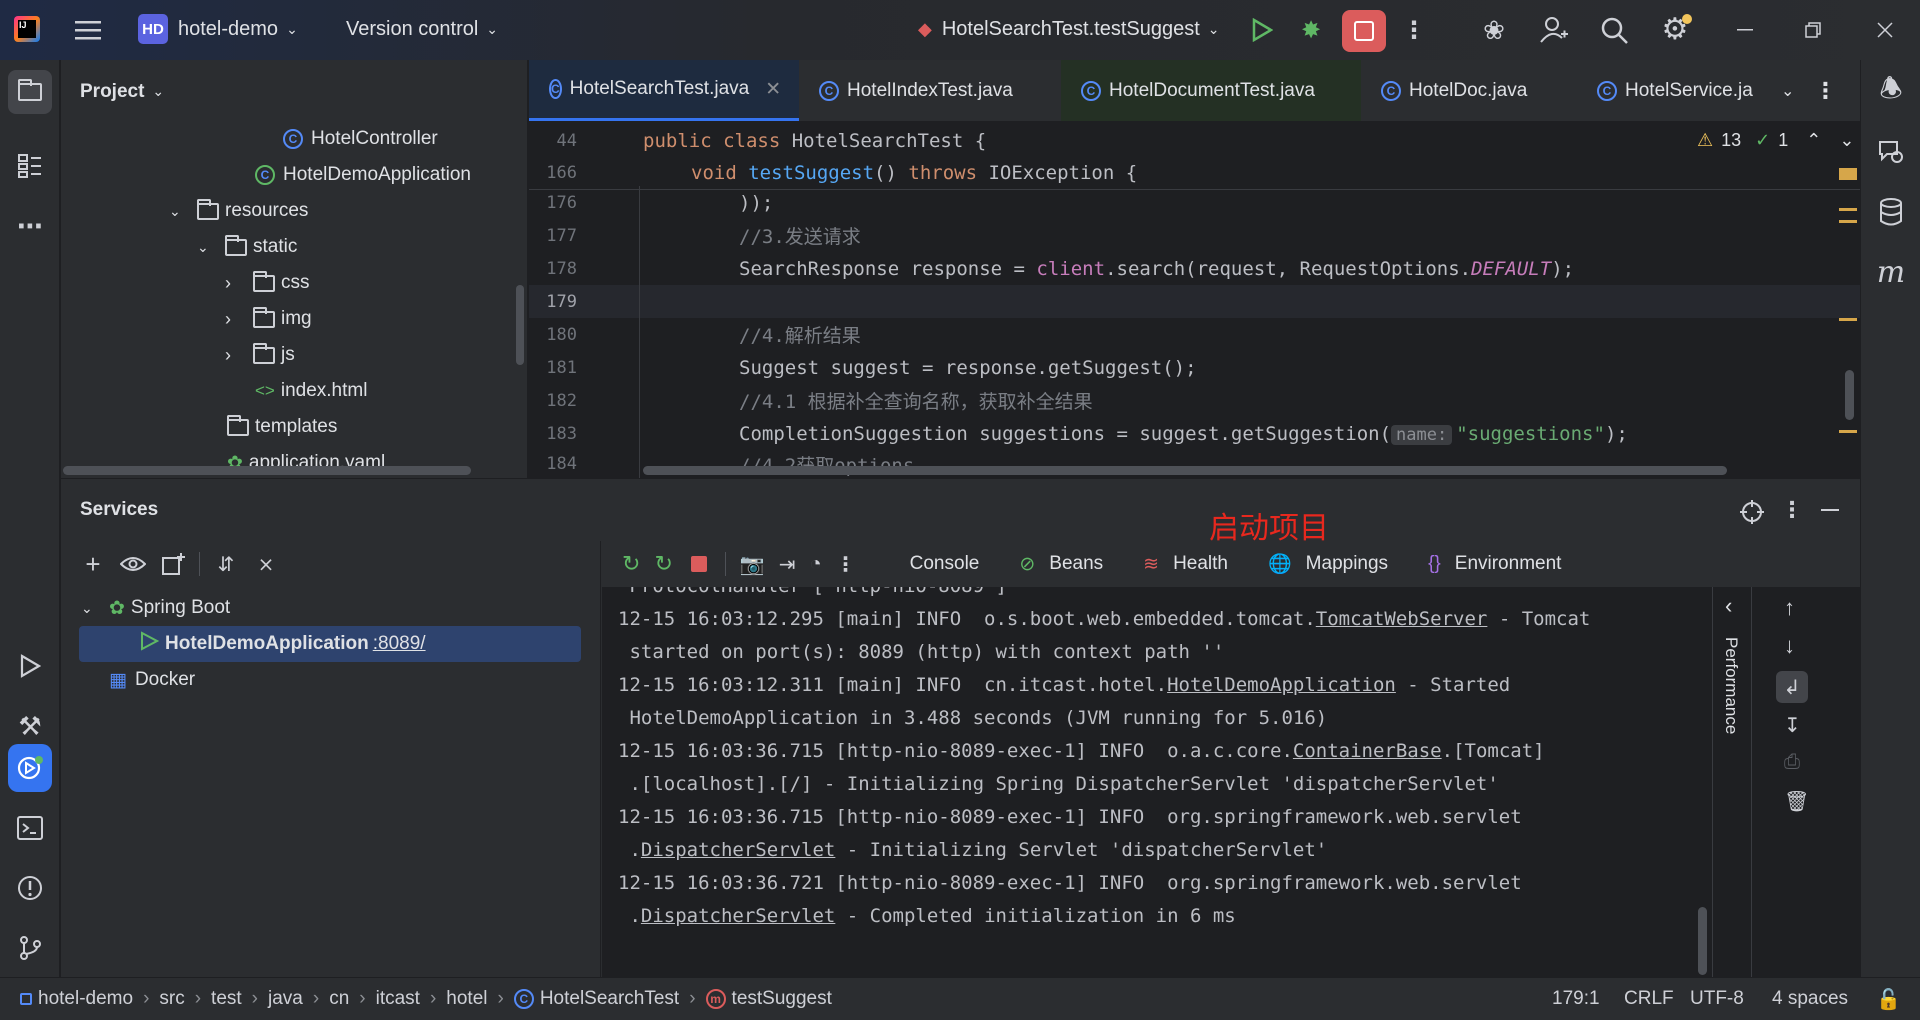 The height and width of the screenshot is (1020, 1920). Describe the element at coordinates (1076, 564) in the screenshot. I see `tab-beans: Beans` at that location.